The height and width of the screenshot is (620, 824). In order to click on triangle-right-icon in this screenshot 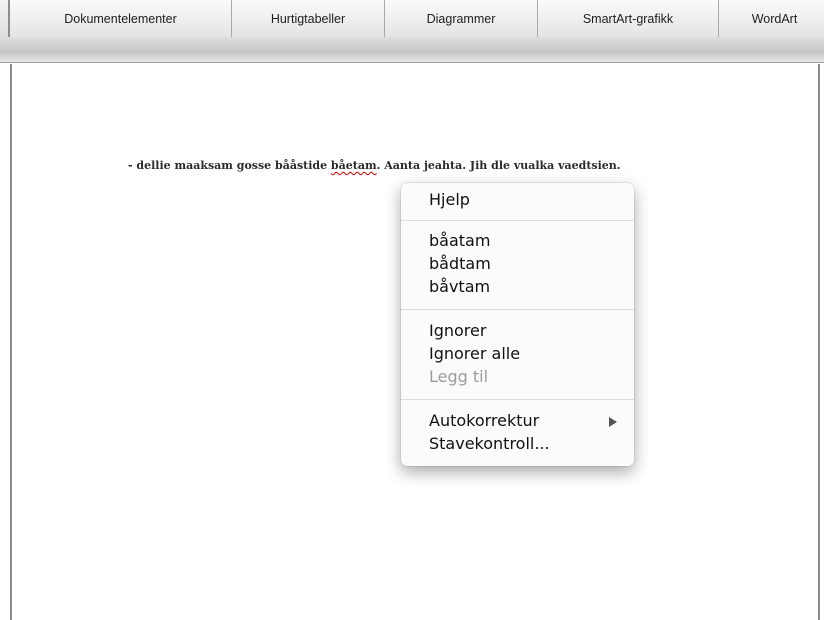, I will do `click(613, 422)`.